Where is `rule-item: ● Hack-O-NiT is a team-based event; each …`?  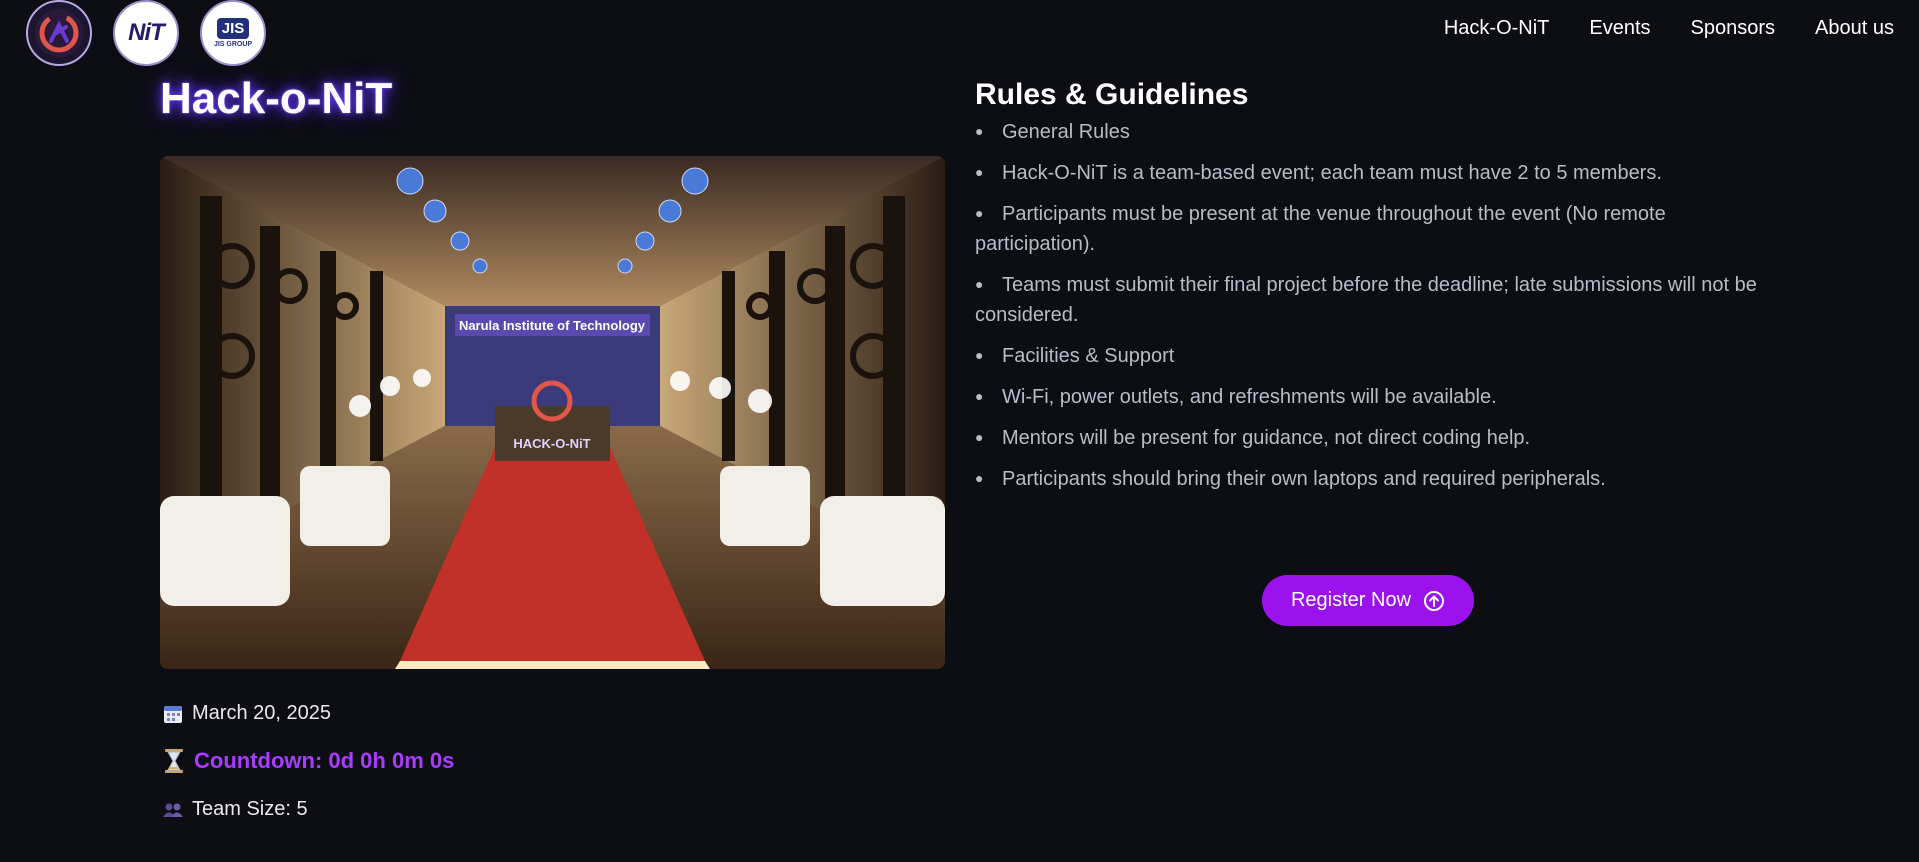 rule-item: ● Hack-O-NiT is a team-based event; each … is located at coordinates (1370, 172).